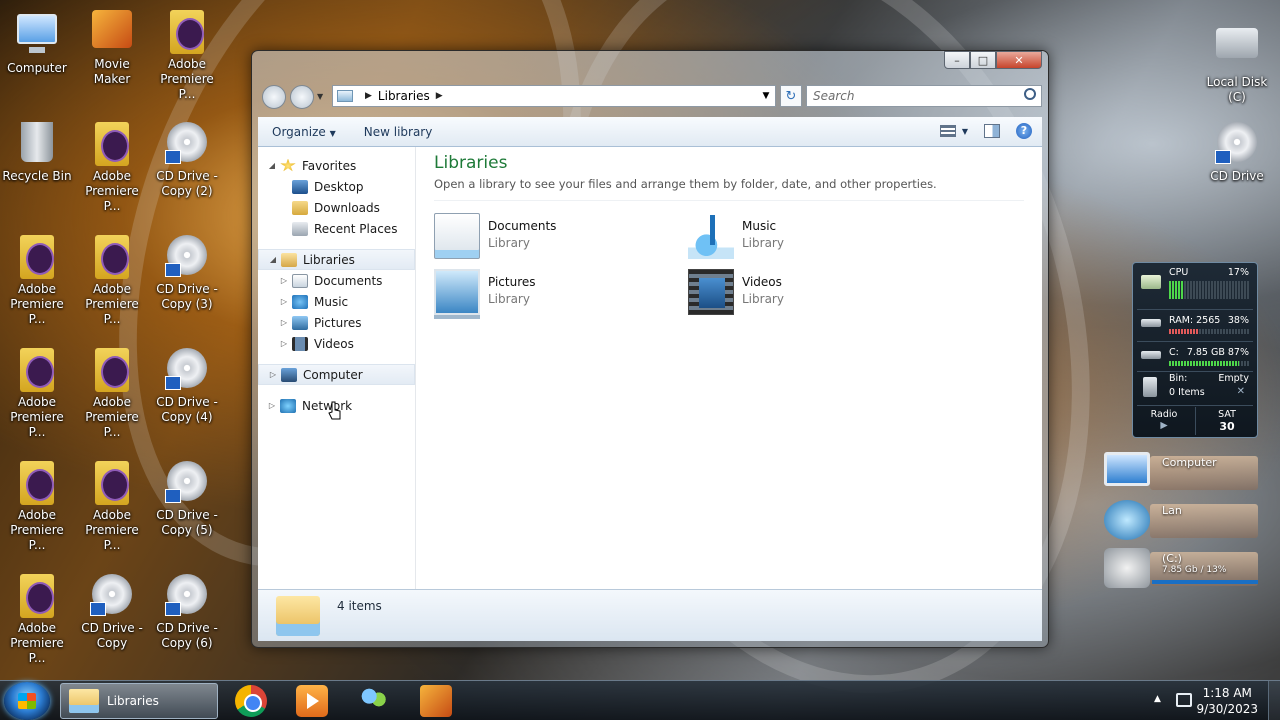 The width and height of the screenshot is (1280, 720). What do you see at coordinates (336, 301) in the screenshot?
I see `nav-music: ▷ Music` at bounding box center [336, 301].